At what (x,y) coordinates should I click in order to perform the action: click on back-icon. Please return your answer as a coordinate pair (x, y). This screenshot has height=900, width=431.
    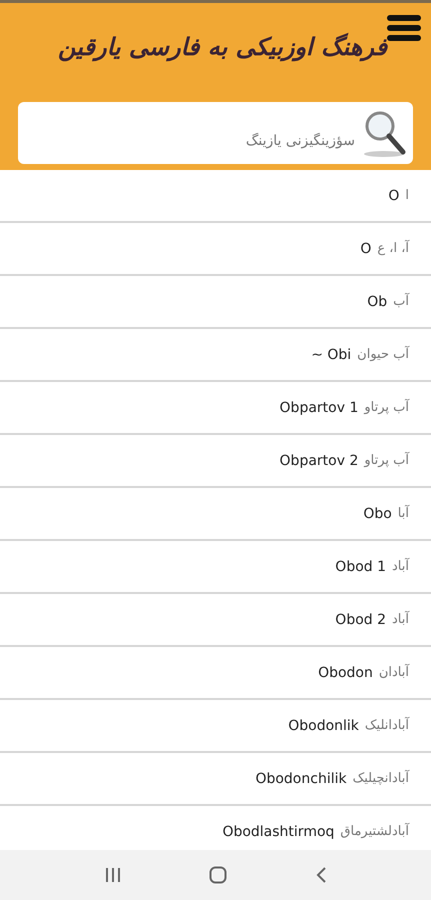
    Looking at the image, I should click on (321, 875).